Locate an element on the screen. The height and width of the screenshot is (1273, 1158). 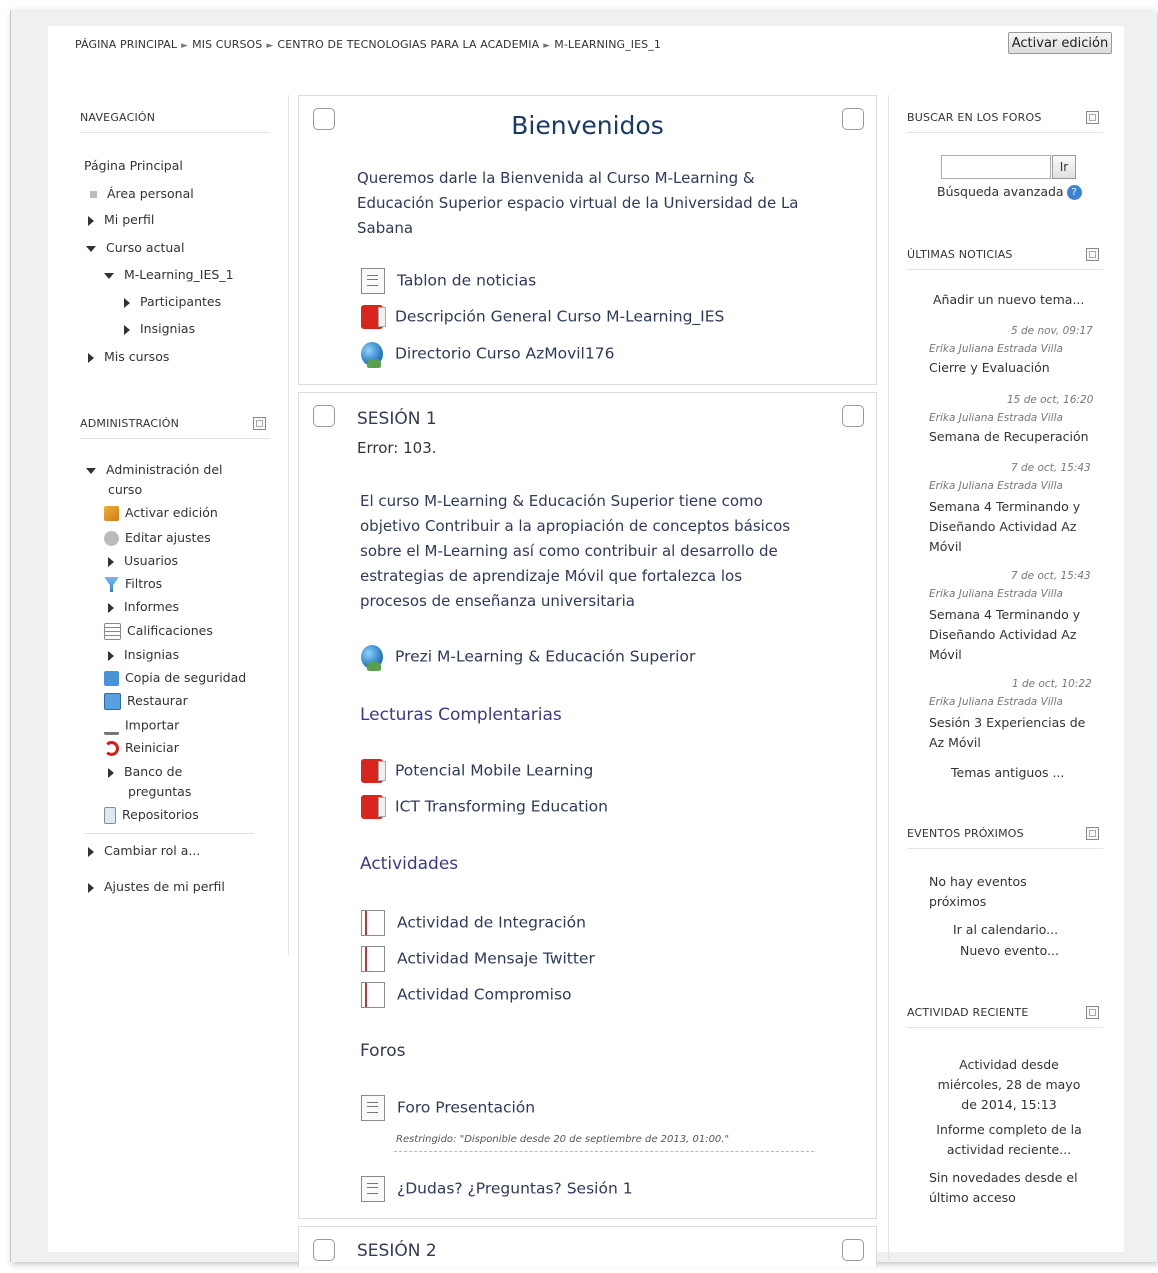
breadcrumb-category: CENTRO DE TECNOLOGIAS PARA LA ACADEMIA is located at coordinates (408, 44).